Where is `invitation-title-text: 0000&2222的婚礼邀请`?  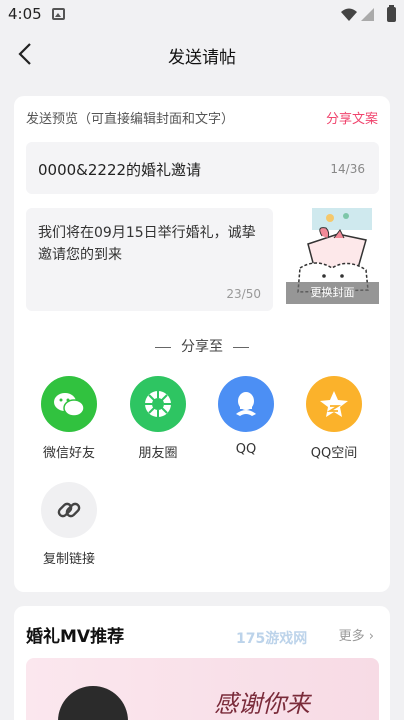 invitation-title-text: 0000&2222的婚礼邀请 is located at coordinates (120, 170).